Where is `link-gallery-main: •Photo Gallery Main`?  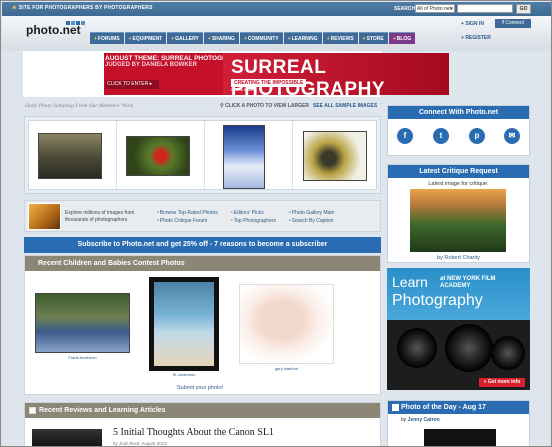
link-gallery-main: •Photo Gallery Main is located at coordinates (311, 213).